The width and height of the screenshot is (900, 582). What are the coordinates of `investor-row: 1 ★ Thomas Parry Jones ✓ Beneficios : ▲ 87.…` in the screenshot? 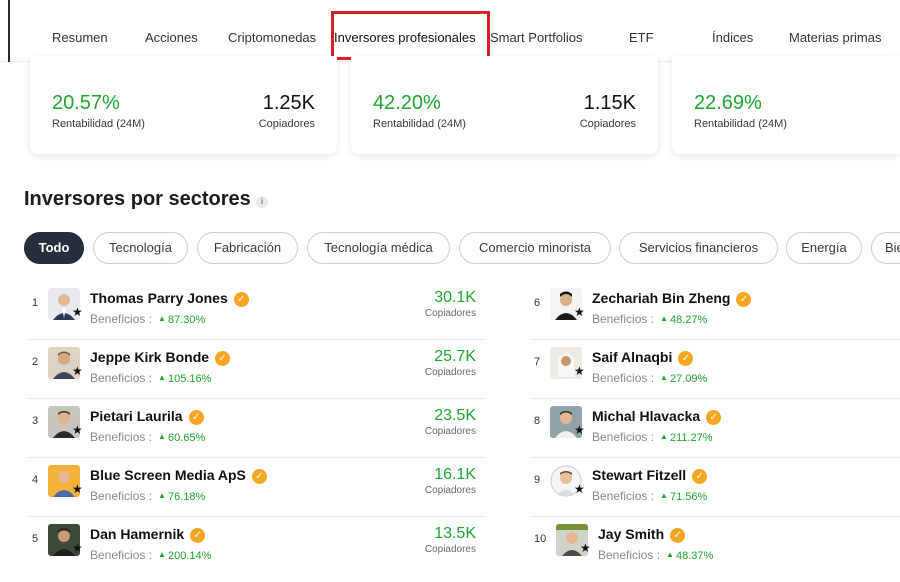 It's located at (257, 311).